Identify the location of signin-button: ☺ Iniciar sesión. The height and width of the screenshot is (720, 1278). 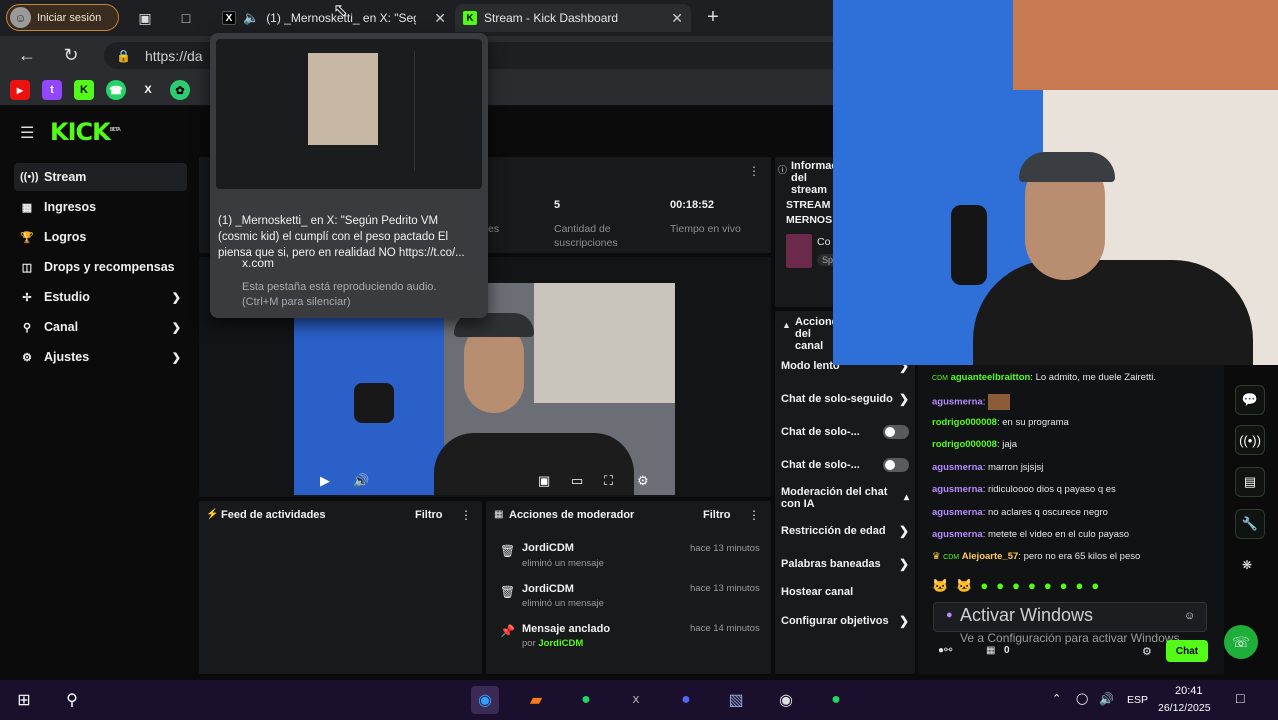
(62, 17).